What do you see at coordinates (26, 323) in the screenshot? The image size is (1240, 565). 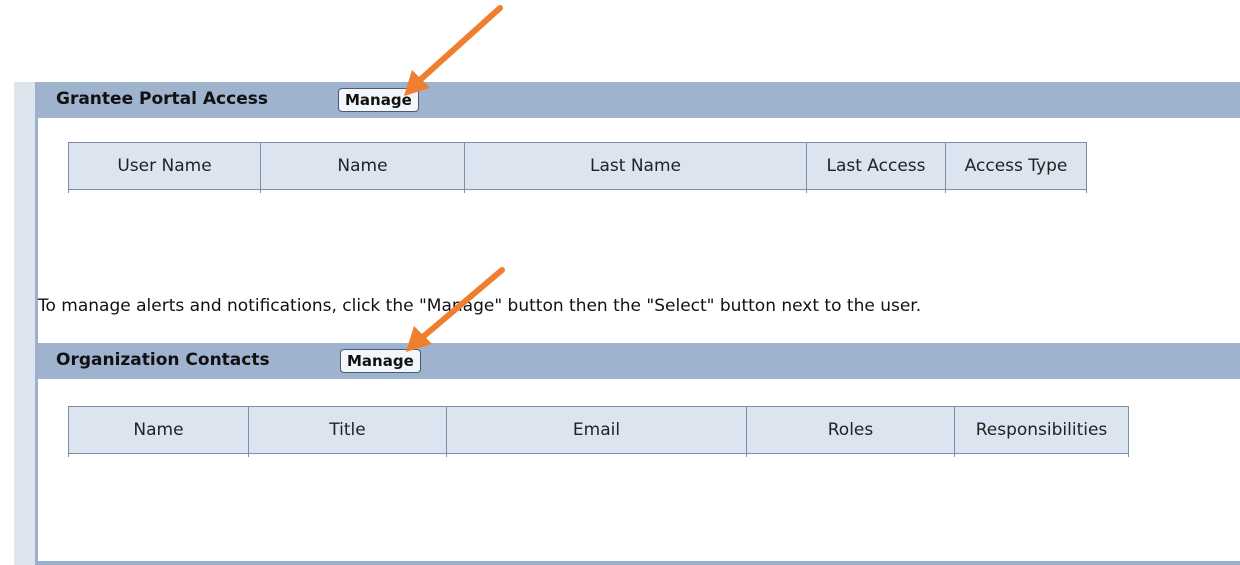 I see `left-rail` at bounding box center [26, 323].